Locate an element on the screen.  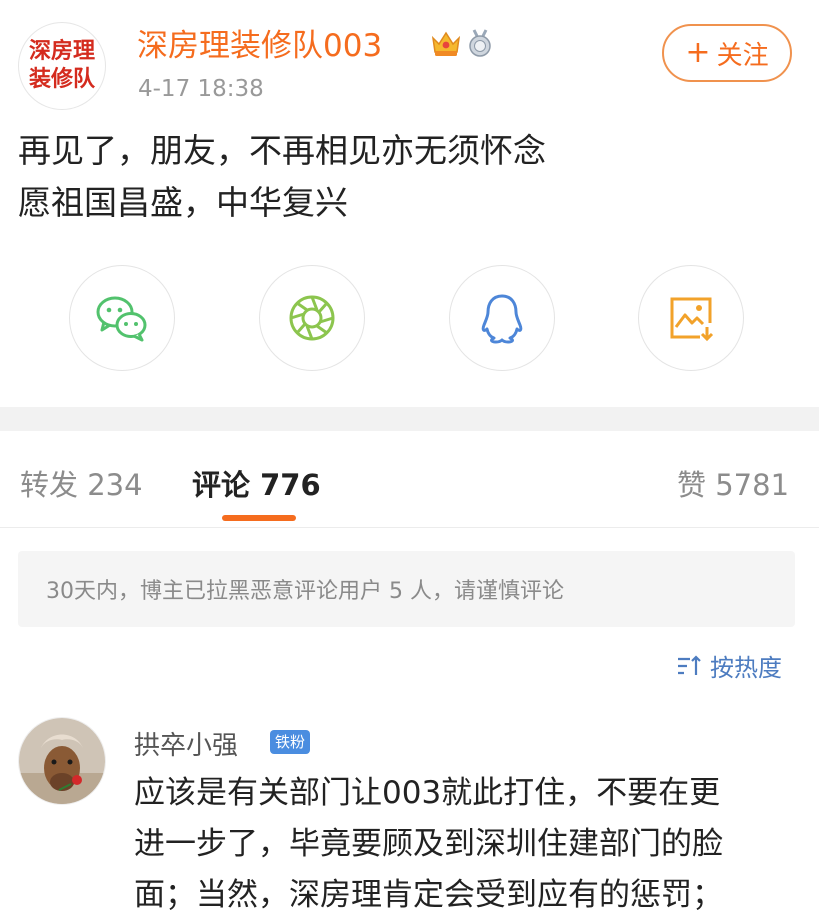
fan-badge: 铁粉 is located at coordinates (290, 742).